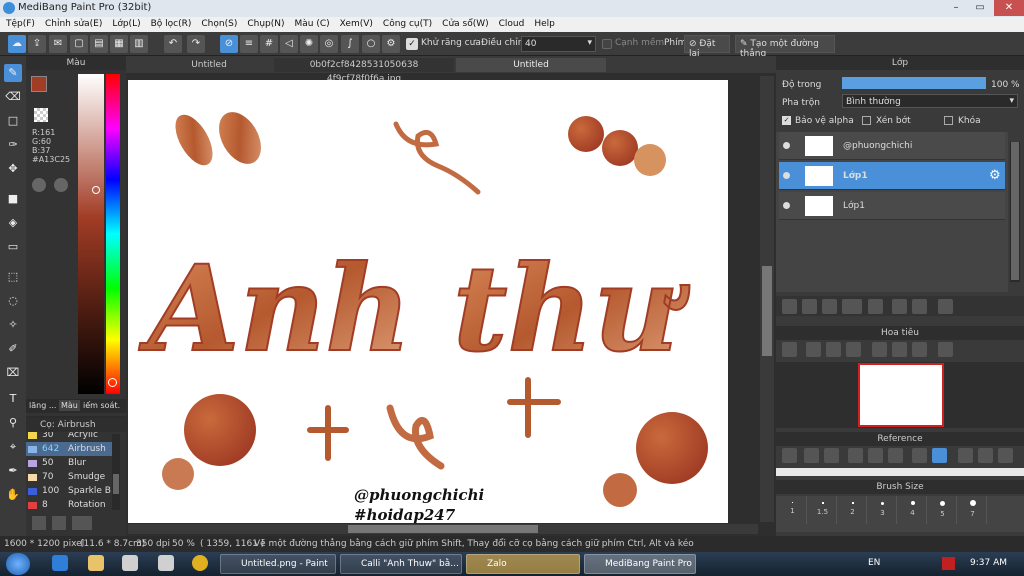 This screenshot has width=1024, height=576. What do you see at coordinates (995, 175) in the screenshot?
I see `gear-icon: ⚙` at bounding box center [995, 175].